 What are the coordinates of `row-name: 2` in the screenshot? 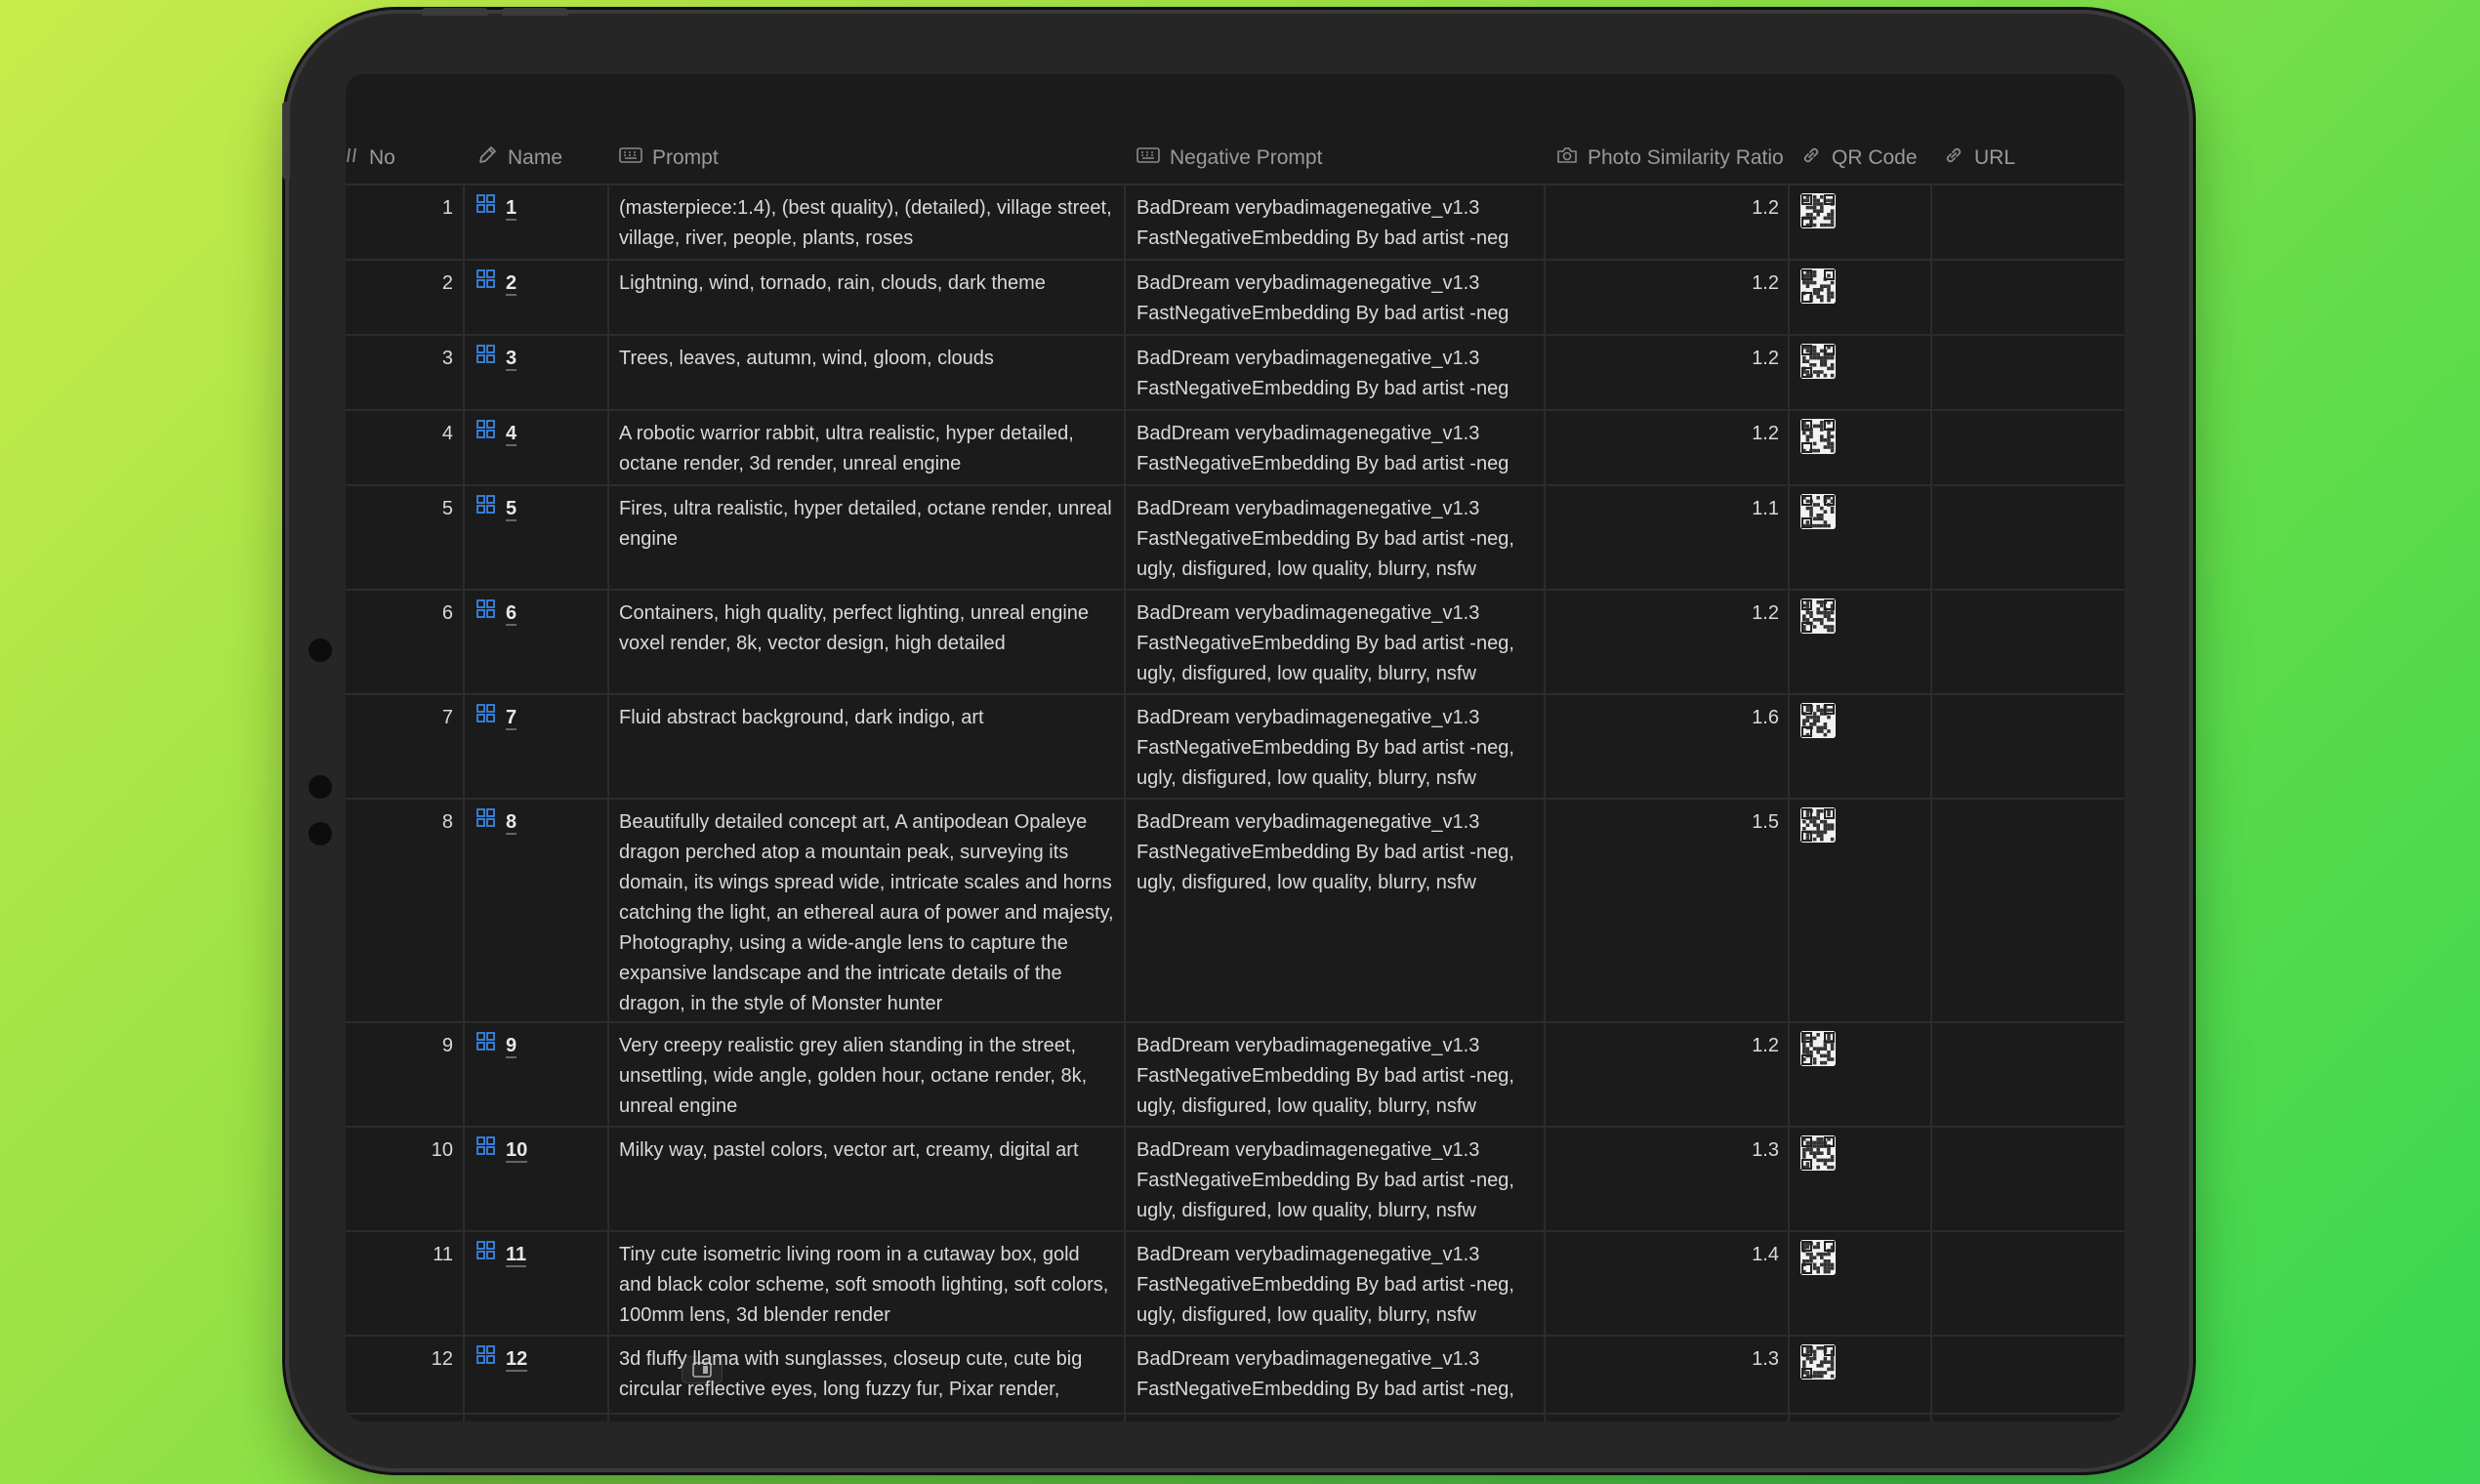 It's located at (496, 283).